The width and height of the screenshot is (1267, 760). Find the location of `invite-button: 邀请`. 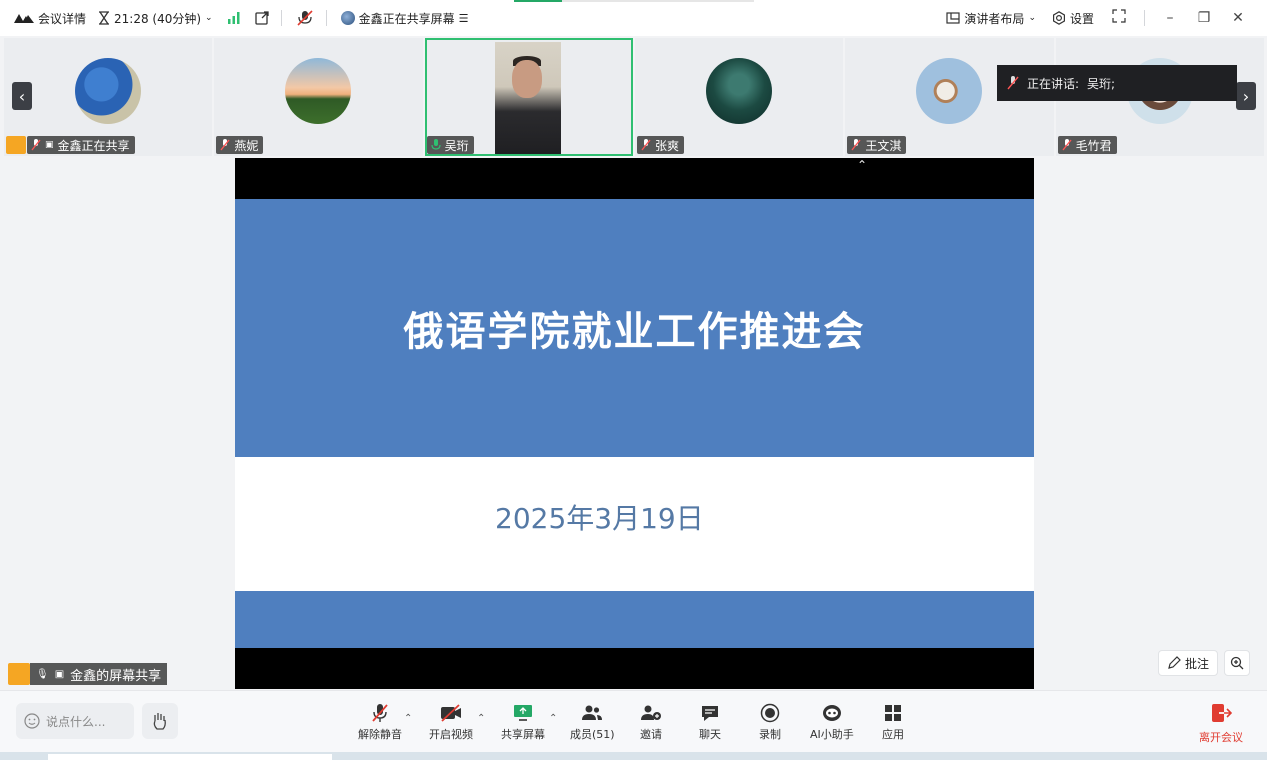

invite-button: 邀请 is located at coordinates (651, 722).